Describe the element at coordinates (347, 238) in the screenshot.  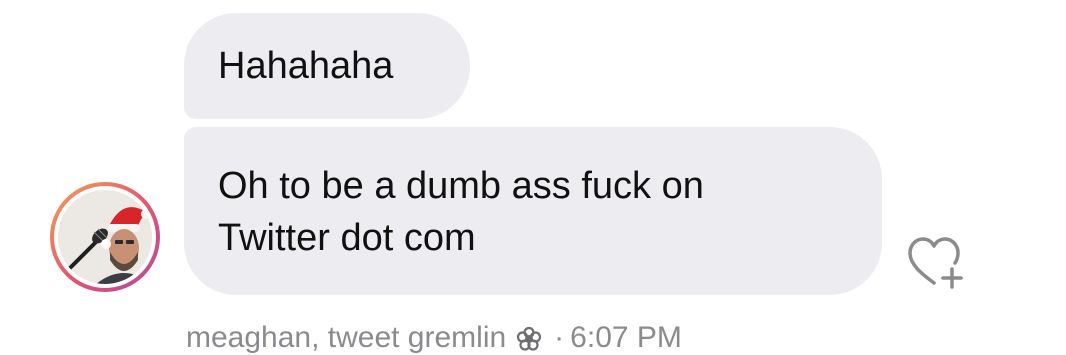
I see `message-text-line: Twitter dot com` at that location.